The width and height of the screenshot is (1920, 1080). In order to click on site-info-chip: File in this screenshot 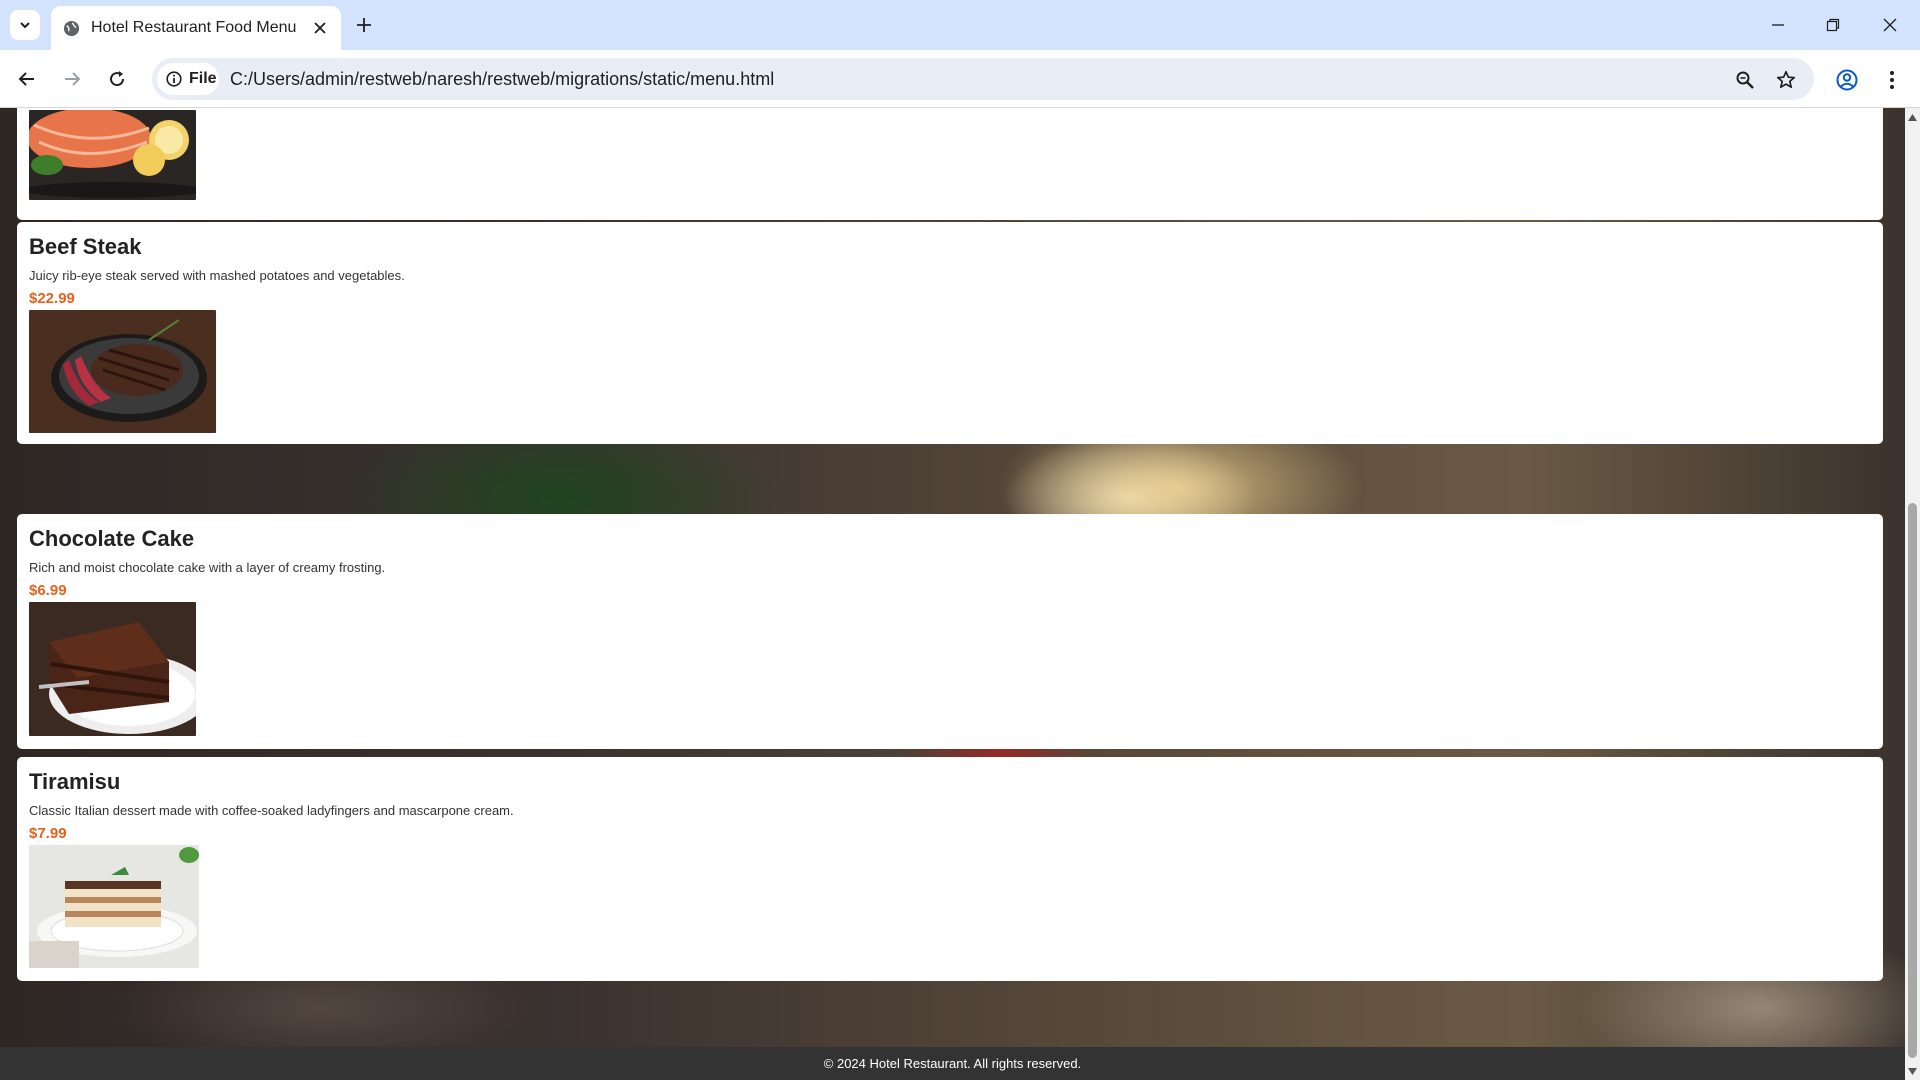, I will do `click(188, 79)`.